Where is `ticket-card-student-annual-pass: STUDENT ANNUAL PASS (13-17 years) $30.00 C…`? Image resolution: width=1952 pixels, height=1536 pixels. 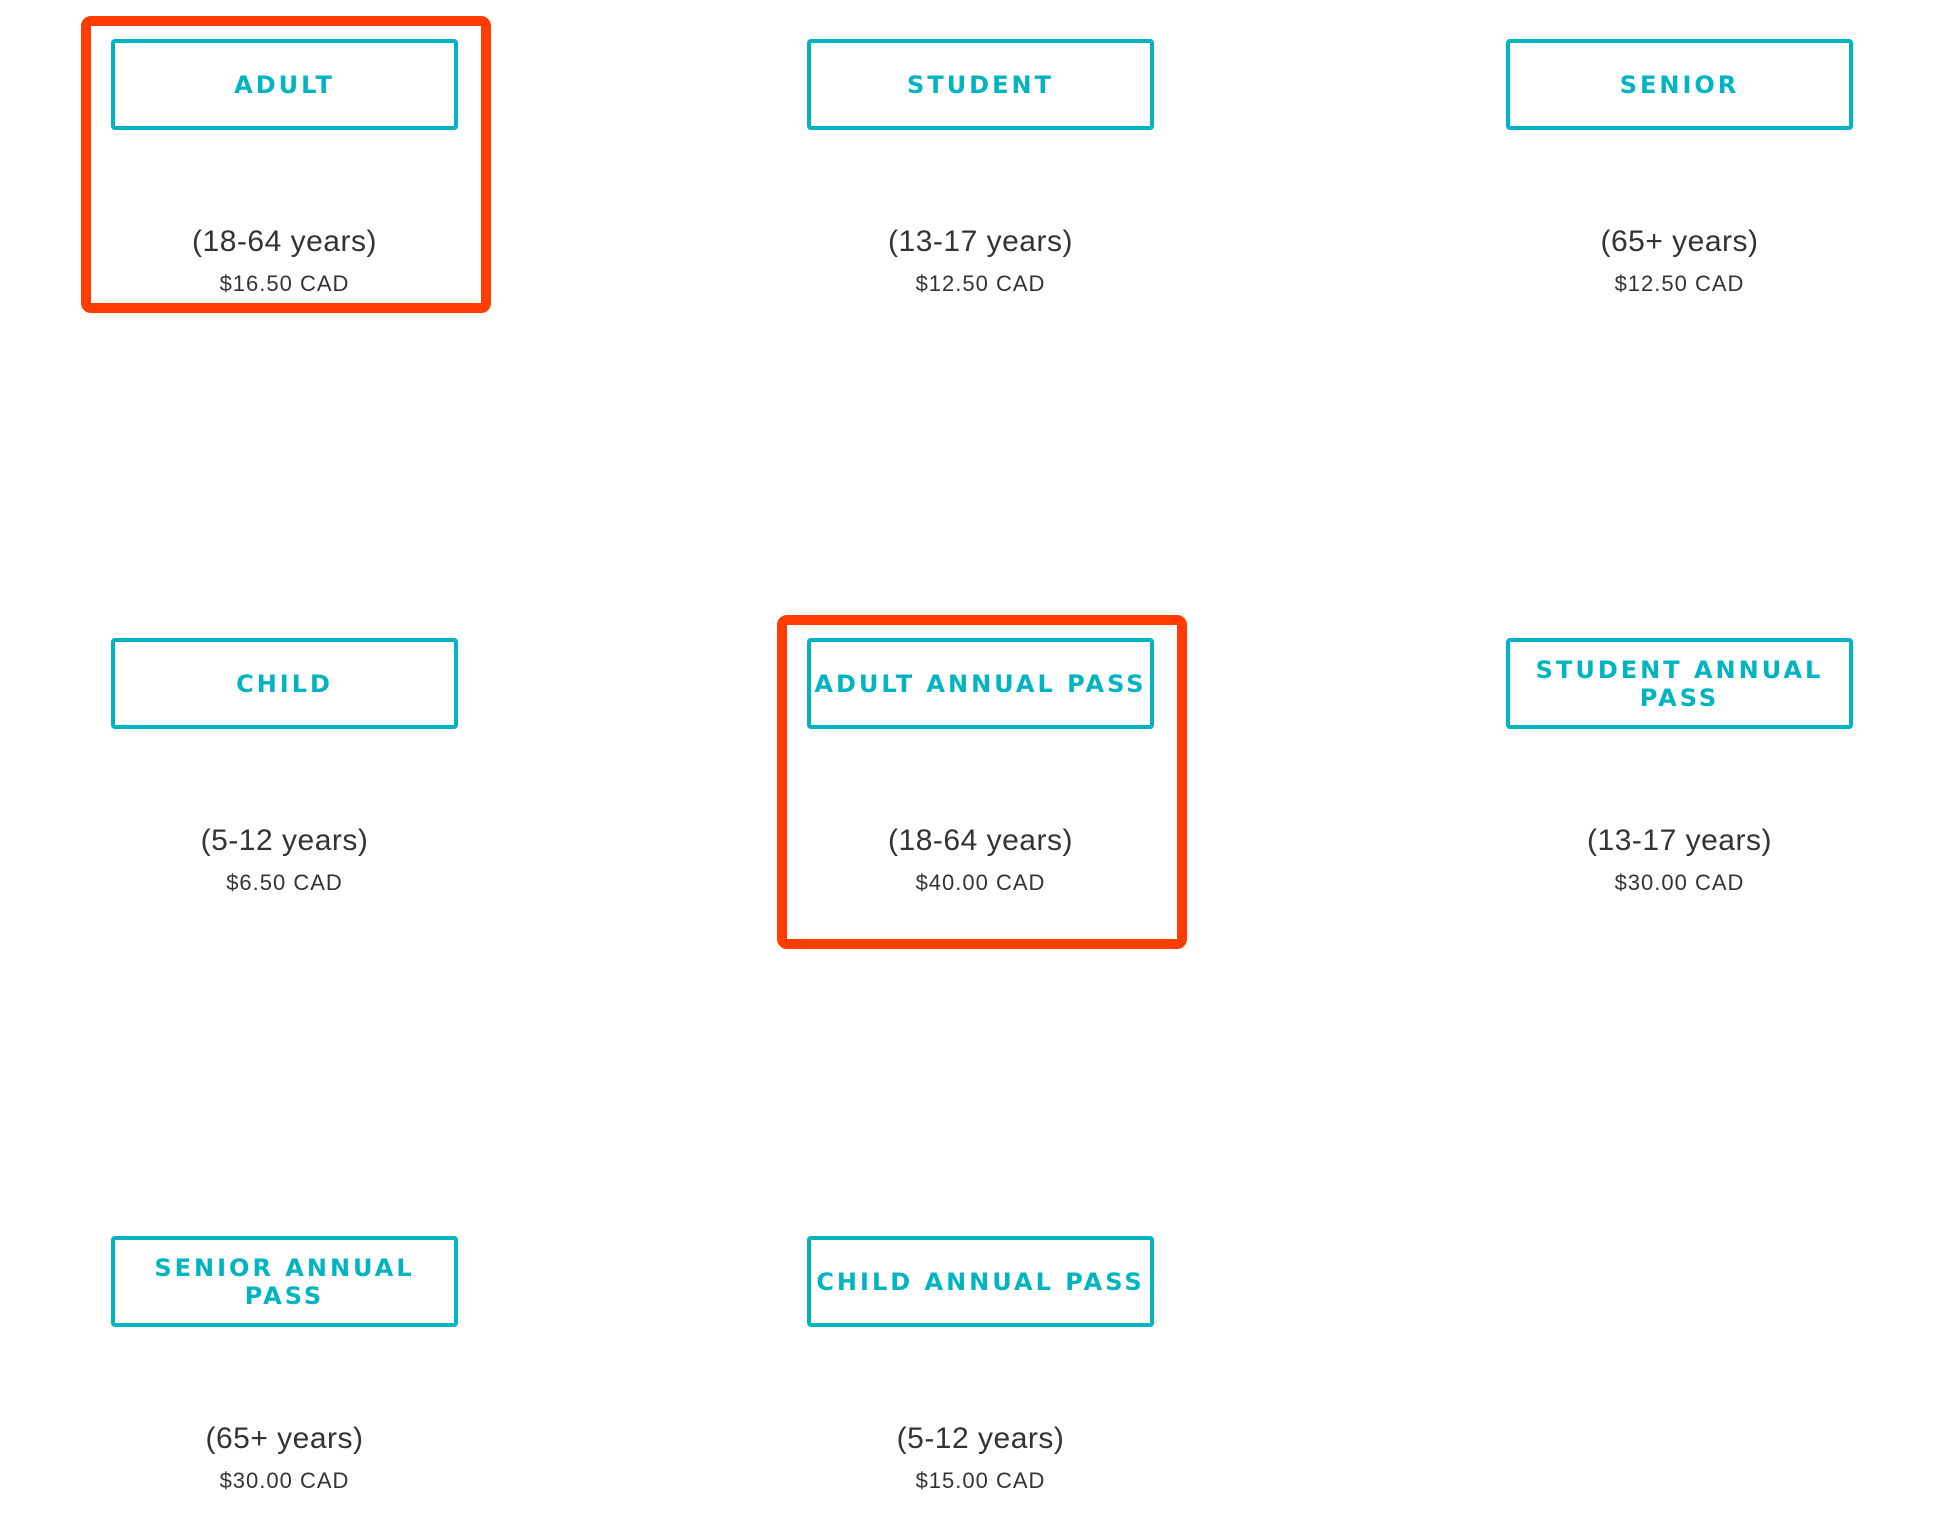
ticket-card-student-annual-pass: STUDENT ANNUAL PASS (13-17 years) $30.00 C… is located at coordinates (1679, 788).